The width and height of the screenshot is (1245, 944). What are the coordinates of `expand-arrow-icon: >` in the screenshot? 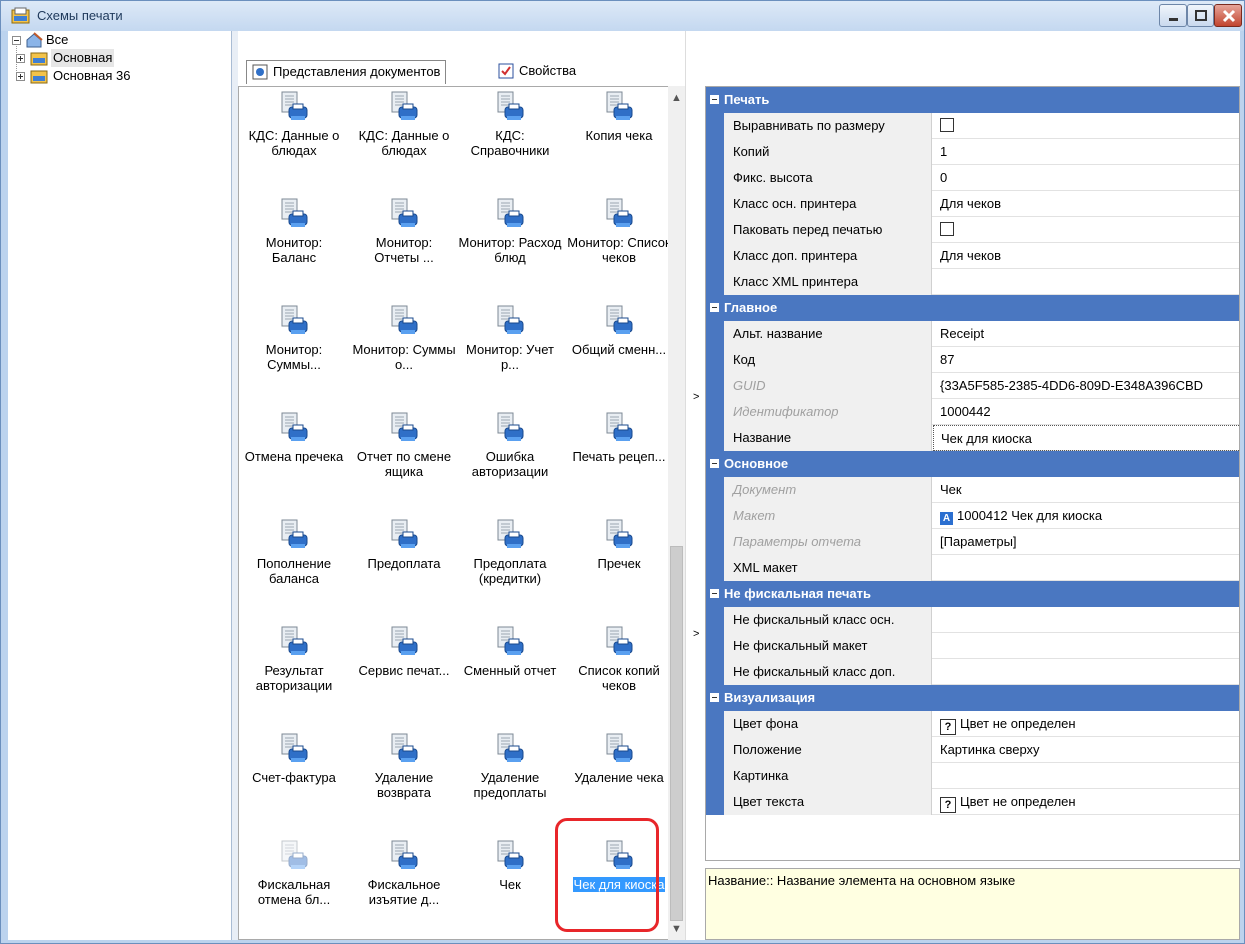 It's located at (696, 397).